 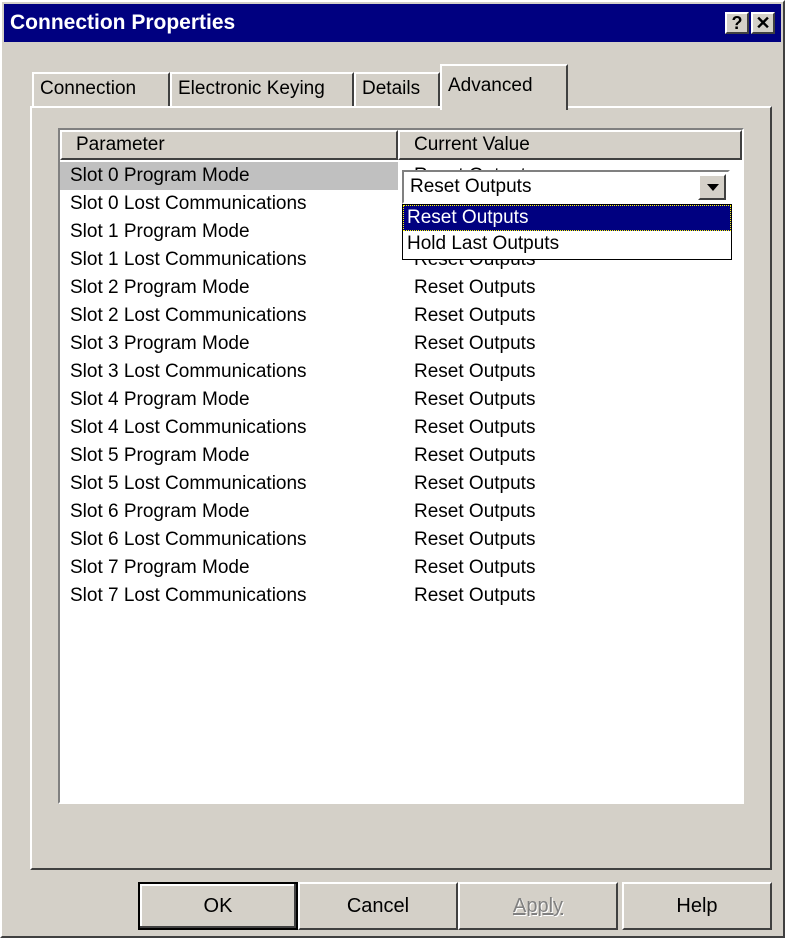 I want to click on value-dropdown-list: Reset Outputs Hold Last Outputs, so click(x=567, y=232).